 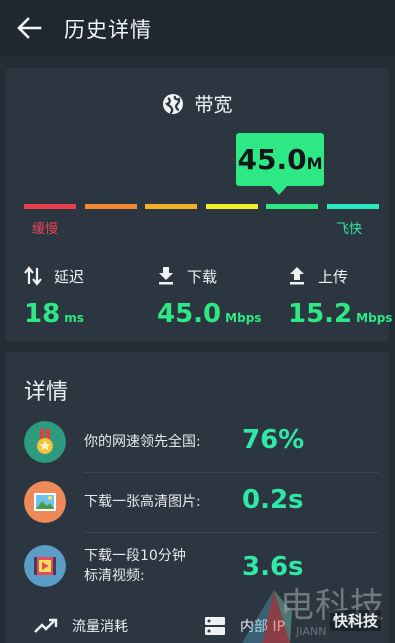 I want to click on detail-row-image: 下载一张高清图片: 0.2s, so click(x=197, y=503).